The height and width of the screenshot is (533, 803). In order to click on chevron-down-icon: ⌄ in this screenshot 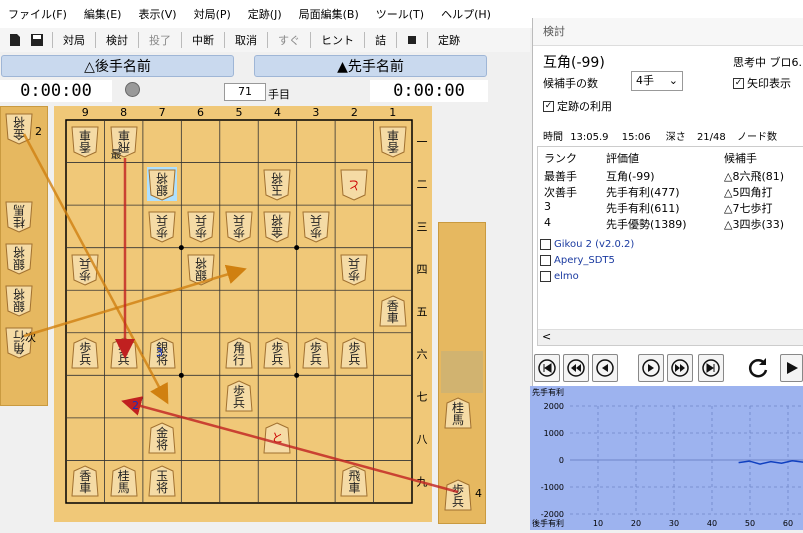, I will do `click(673, 80)`.